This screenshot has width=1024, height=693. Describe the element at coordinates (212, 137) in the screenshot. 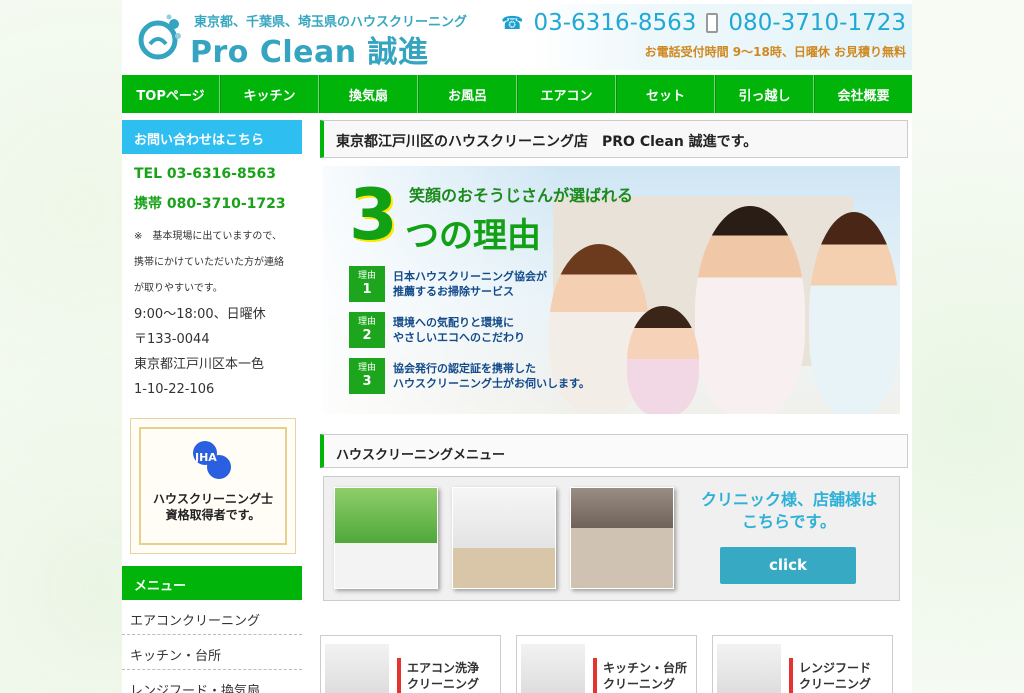

I see `contact-heading: お問い合わせはこちら` at that location.